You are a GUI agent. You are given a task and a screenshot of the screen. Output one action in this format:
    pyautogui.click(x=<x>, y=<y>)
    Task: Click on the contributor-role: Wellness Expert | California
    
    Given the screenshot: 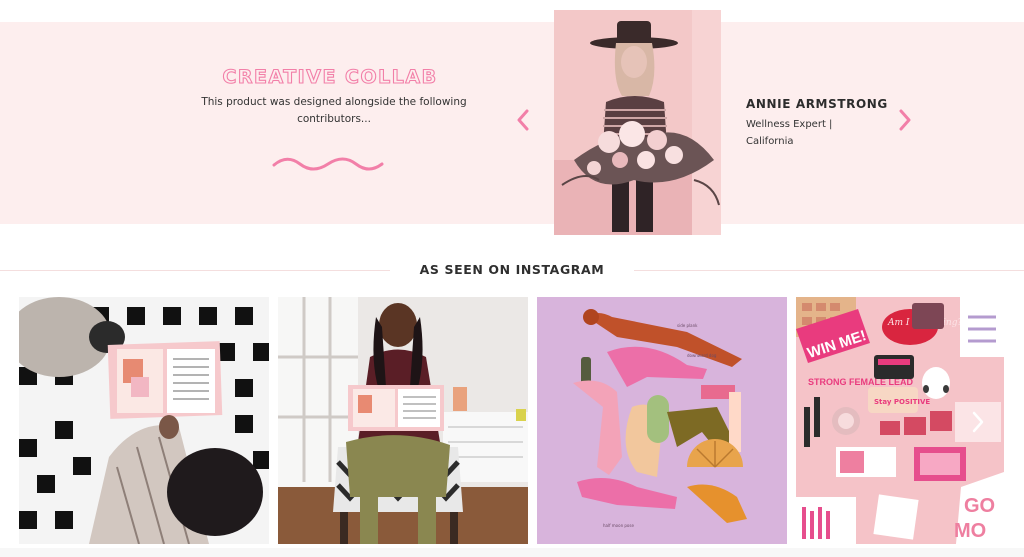 What is the action you would take?
    pyautogui.click(x=789, y=133)
    